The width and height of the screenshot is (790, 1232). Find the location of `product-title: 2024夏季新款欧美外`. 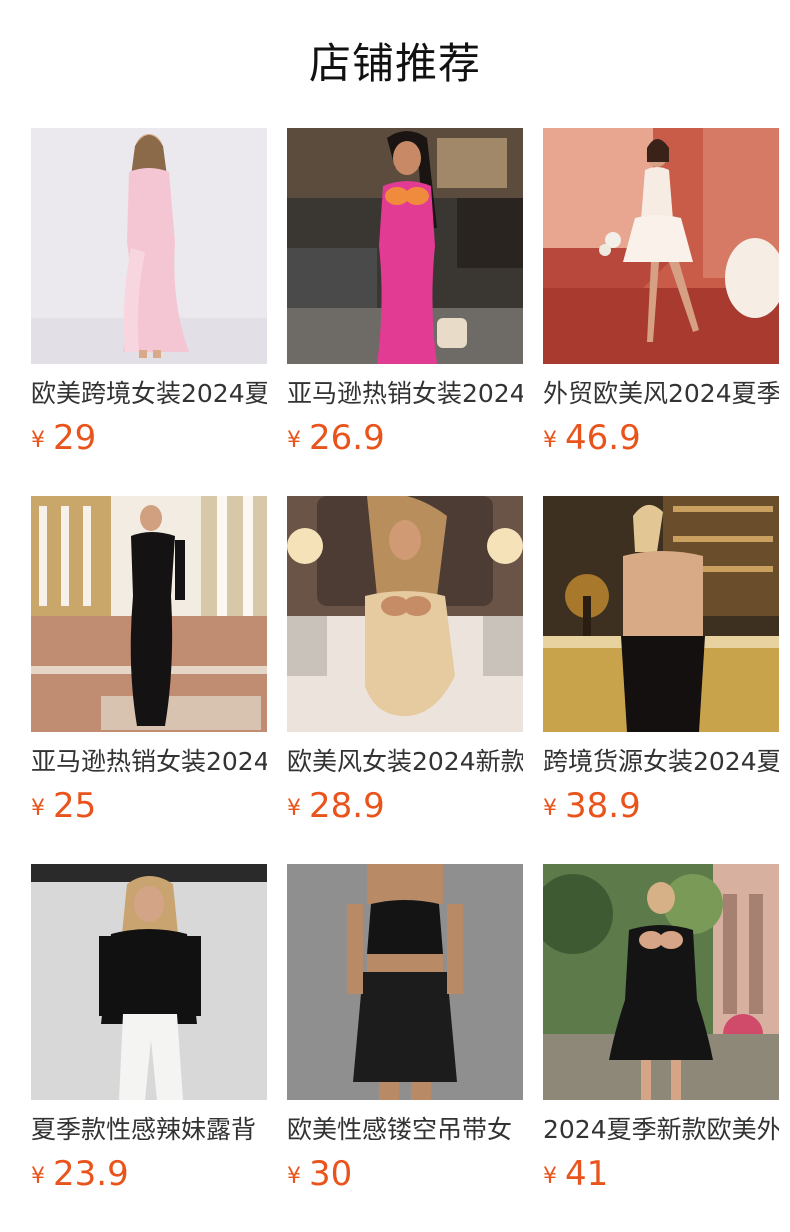

product-title: 2024夏季新款欧美外 is located at coordinates (661, 1130).